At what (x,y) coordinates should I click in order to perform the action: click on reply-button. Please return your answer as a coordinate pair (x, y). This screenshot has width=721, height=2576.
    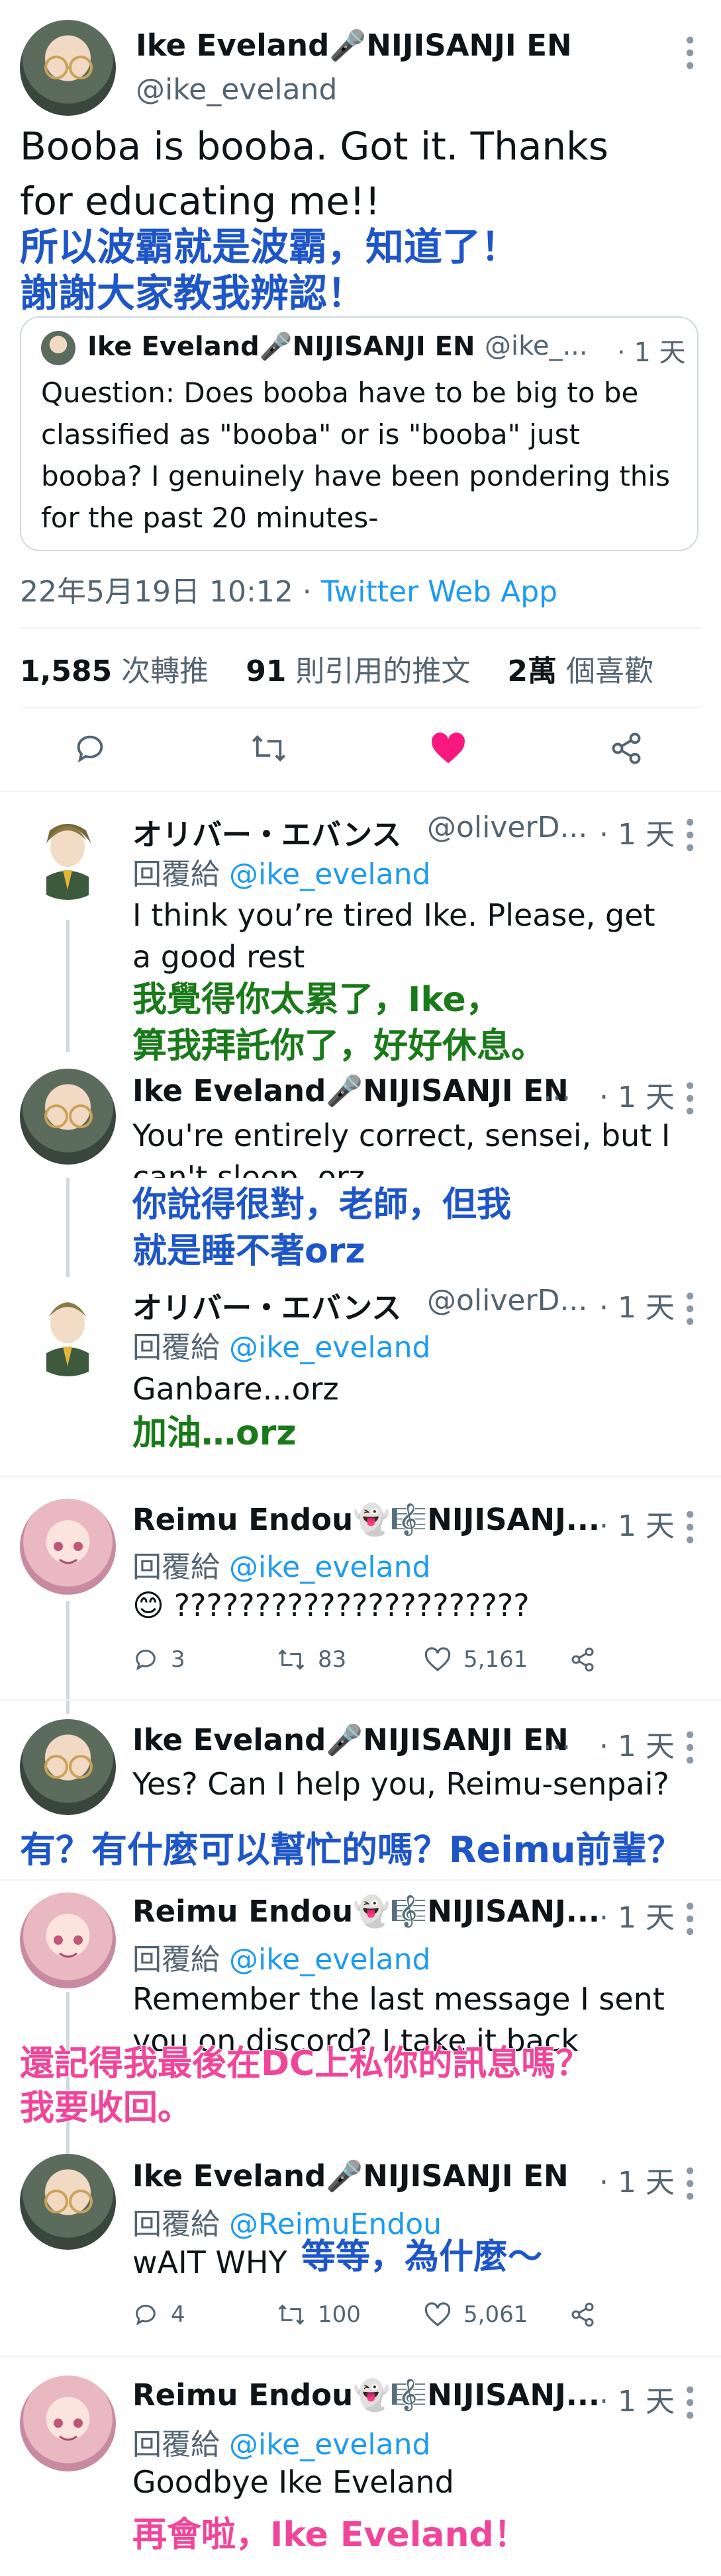
    Looking at the image, I should click on (90, 749).